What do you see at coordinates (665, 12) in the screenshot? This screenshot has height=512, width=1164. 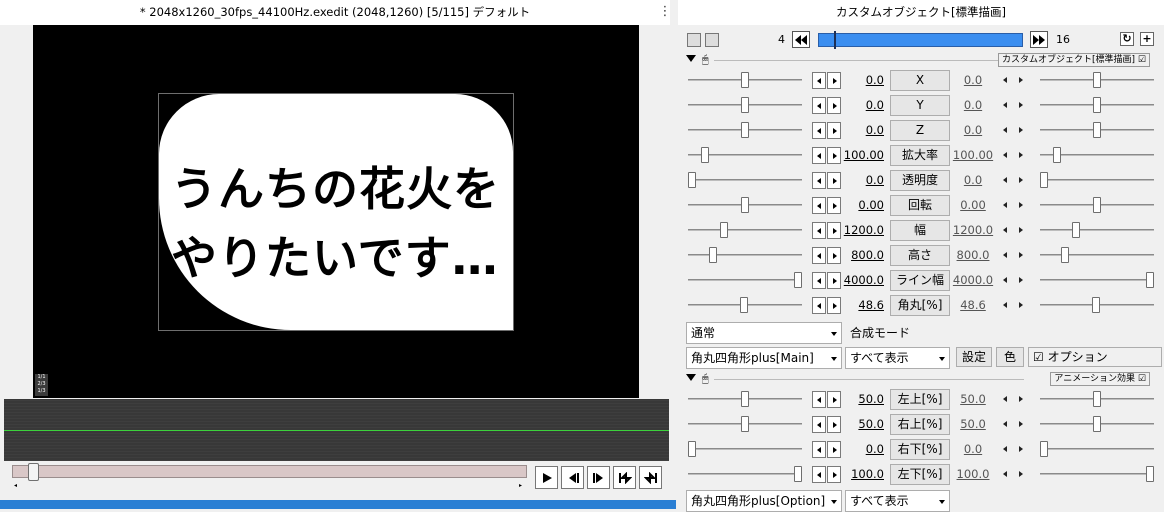 I see `more-vertical-icon: ⋮` at bounding box center [665, 12].